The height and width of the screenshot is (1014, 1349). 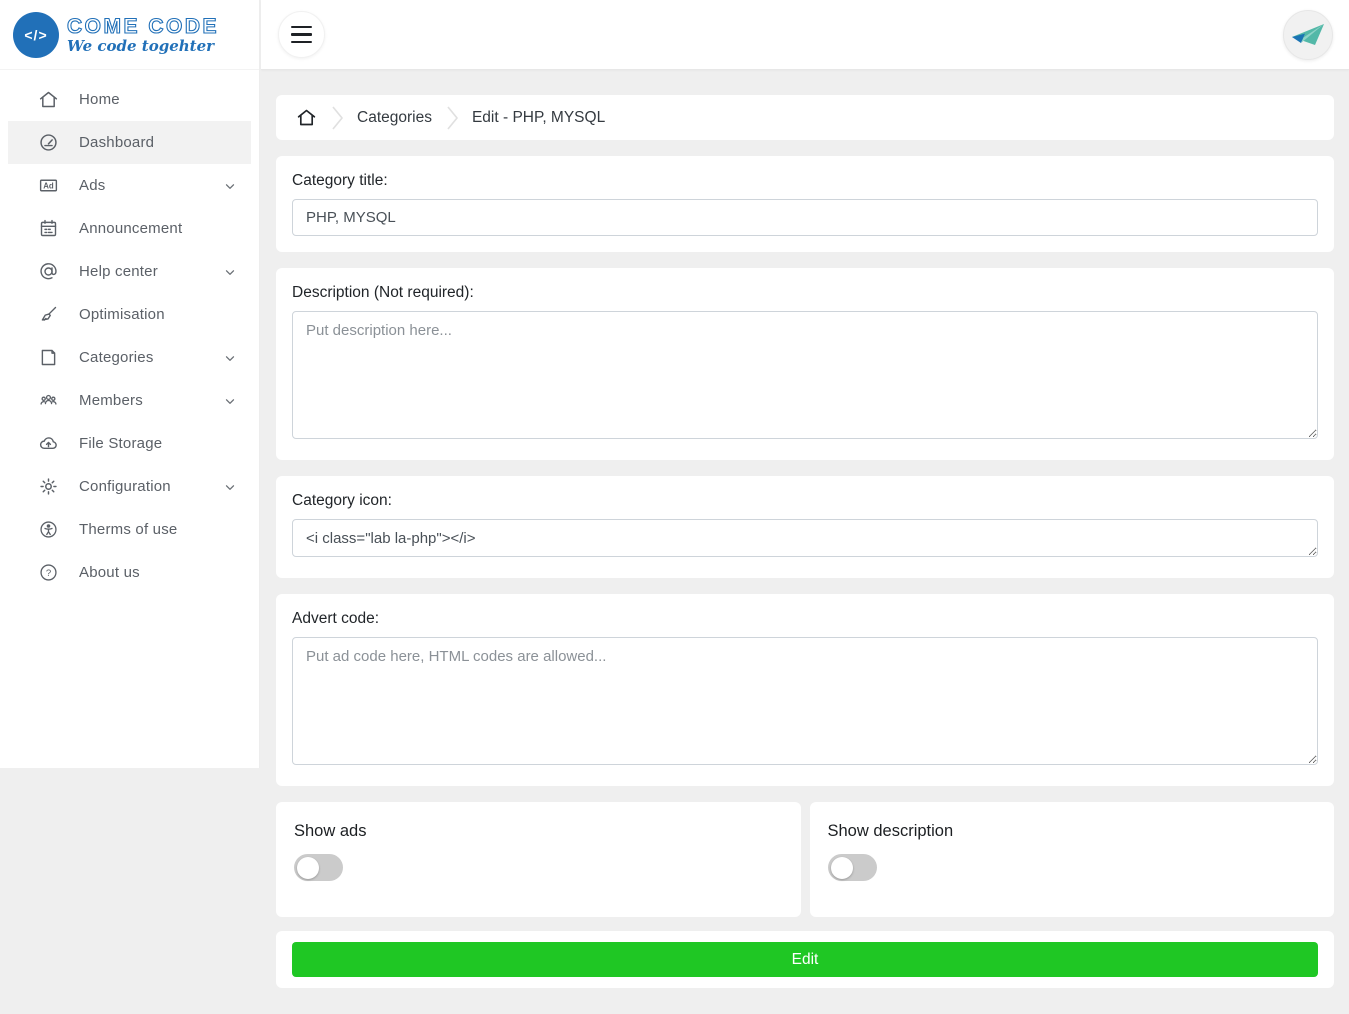 I want to click on submit-card: Edit, so click(x=805, y=959).